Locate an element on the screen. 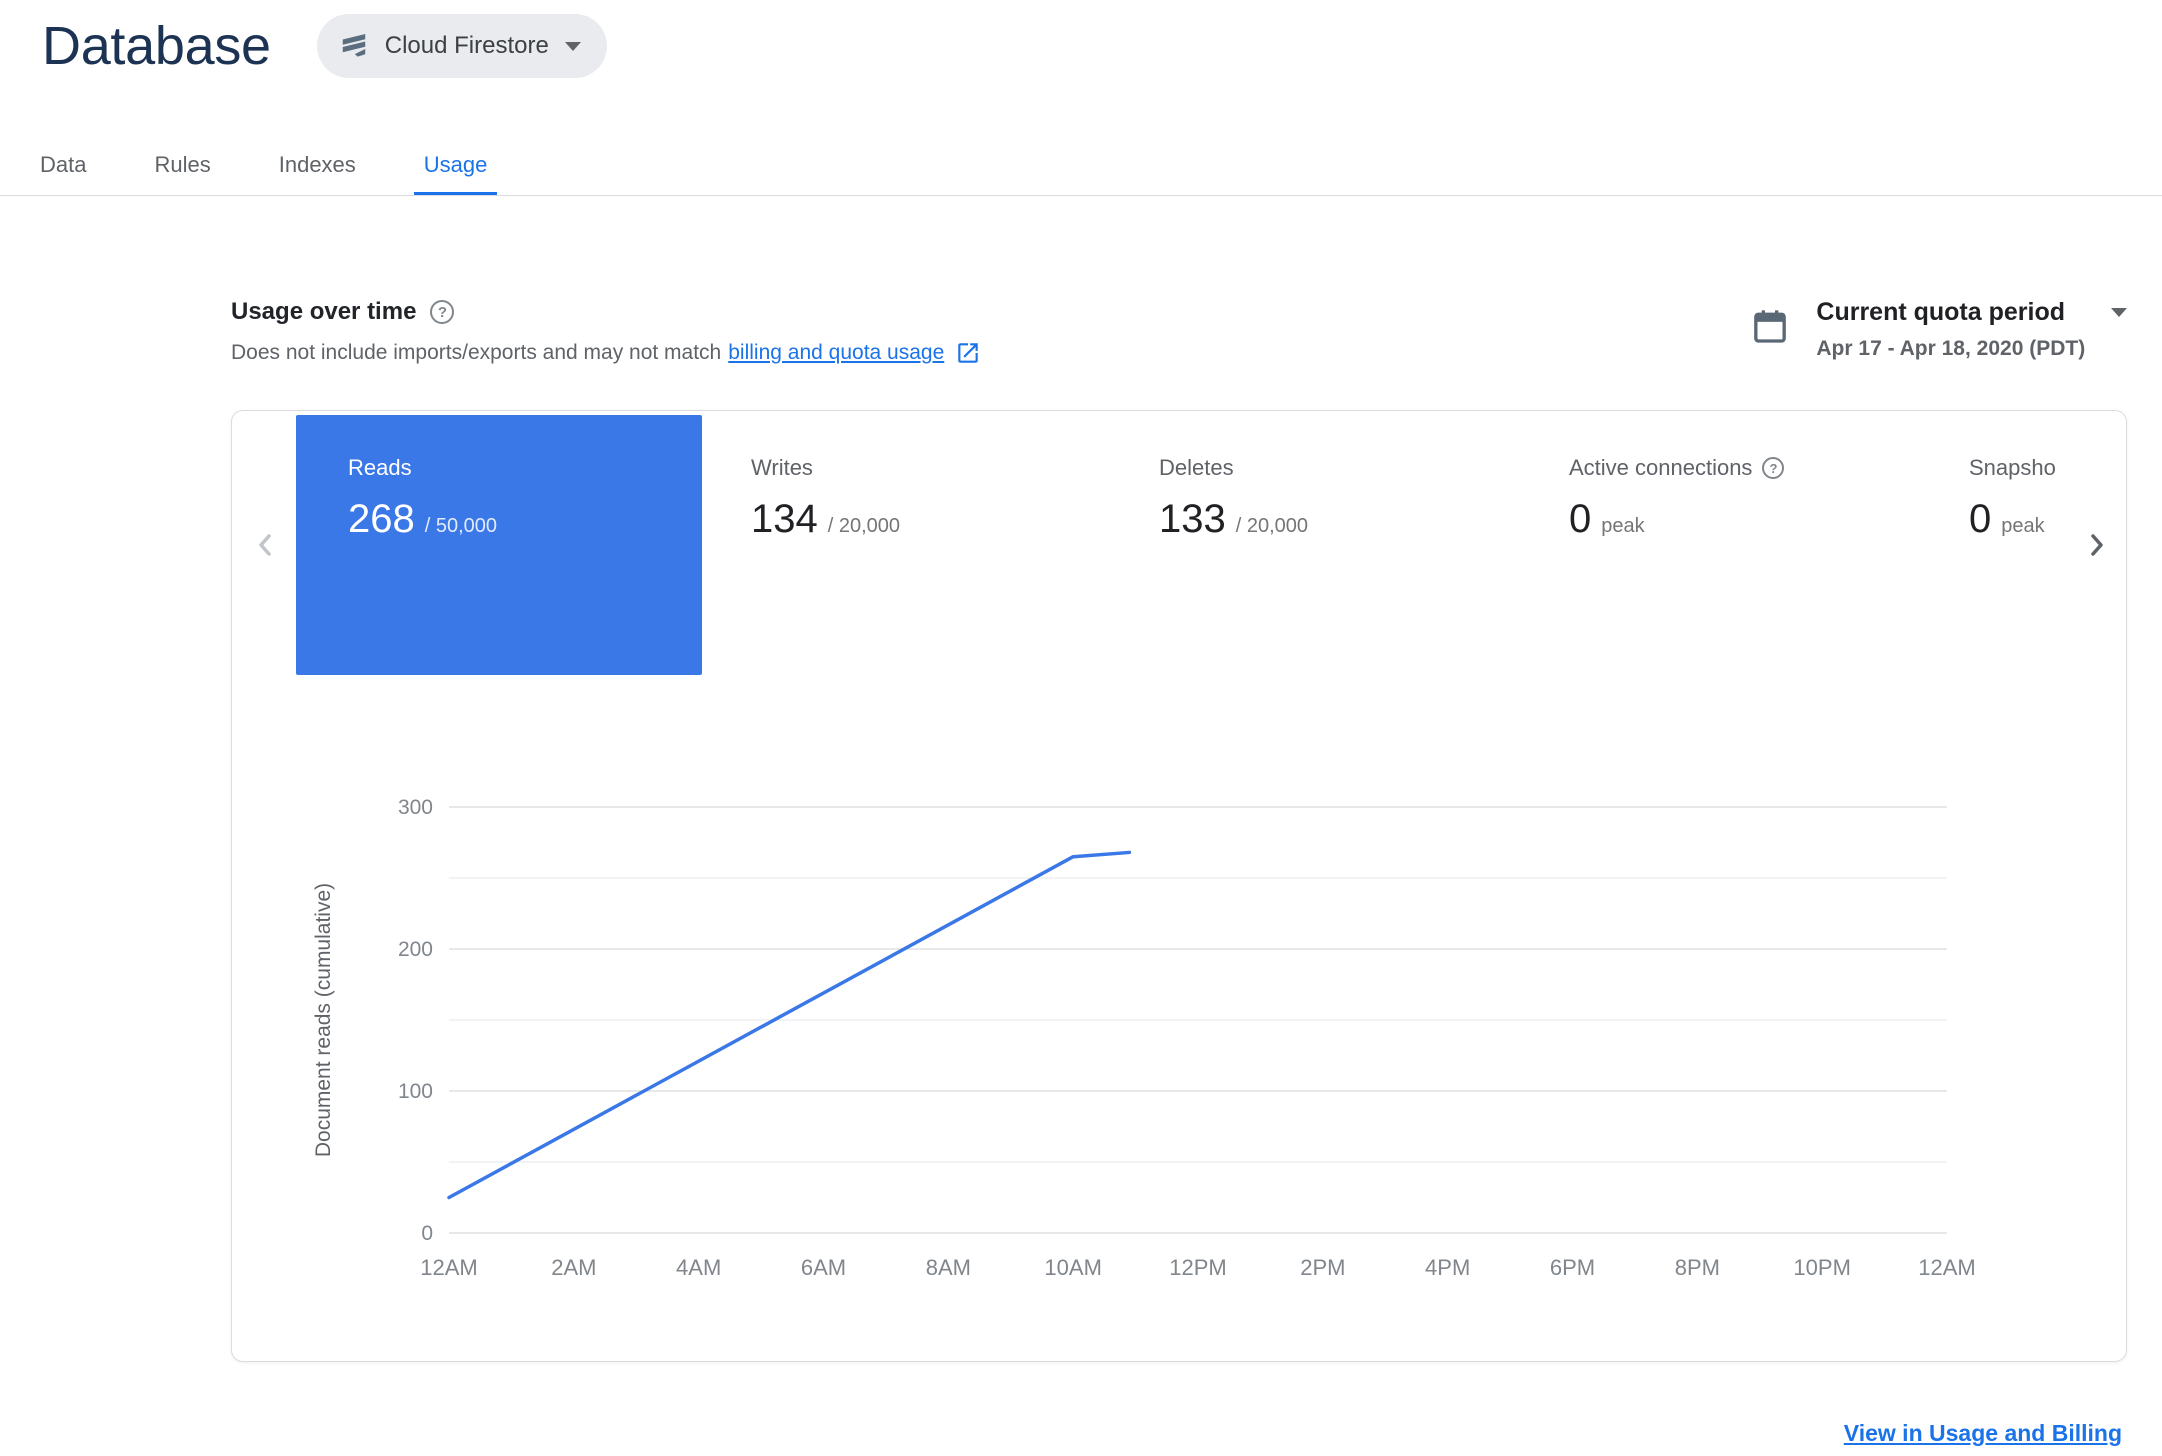 The height and width of the screenshot is (1456, 2162). tab-bar: Data Rules Indexes Usage is located at coordinates (287, 172).